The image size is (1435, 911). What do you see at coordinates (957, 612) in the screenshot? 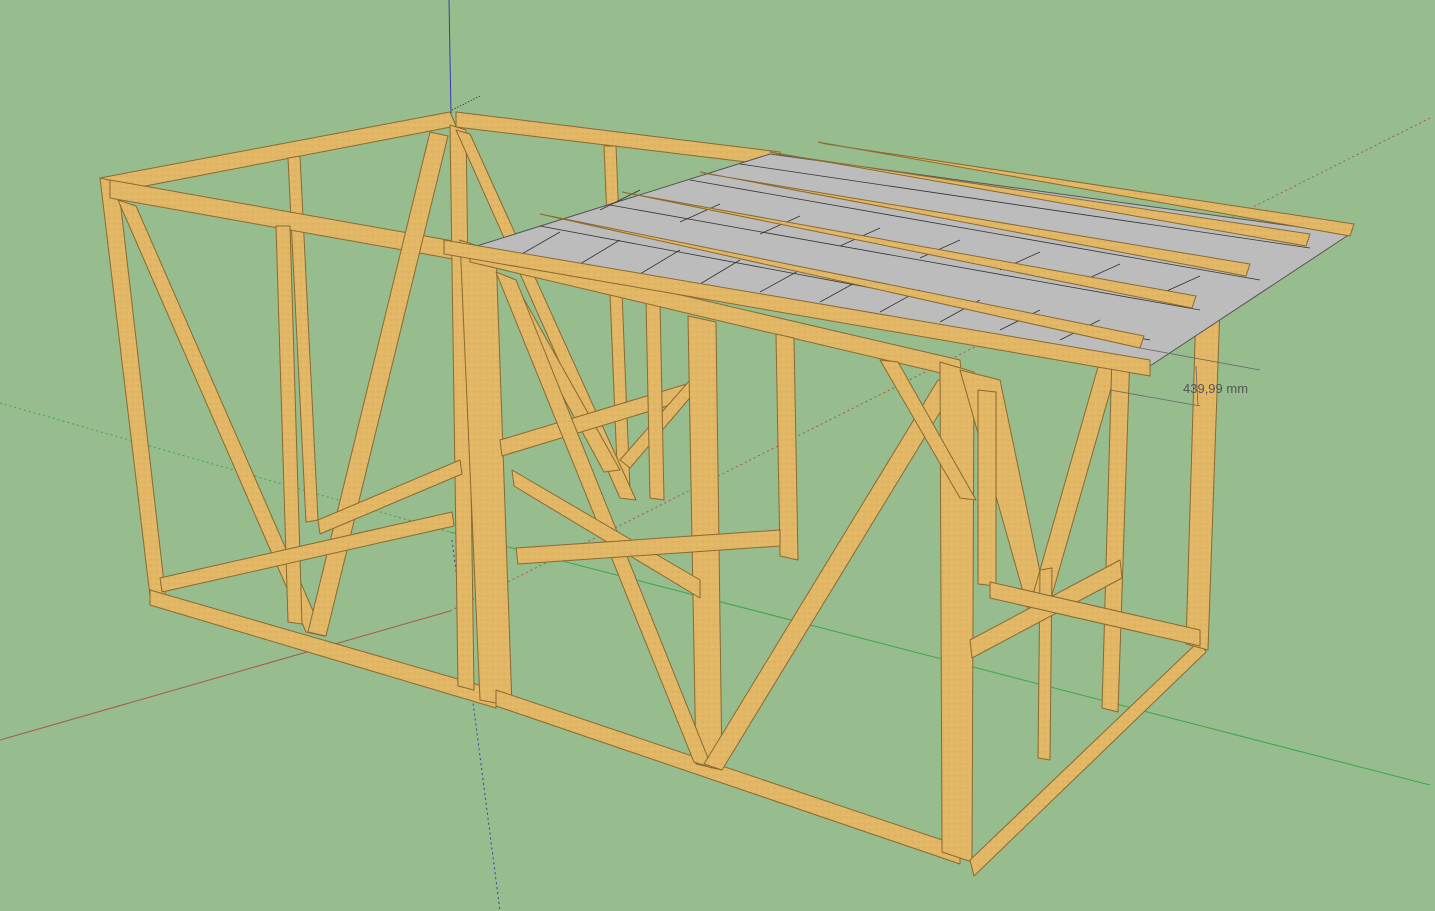
I see `front-right-post` at bounding box center [957, 612].